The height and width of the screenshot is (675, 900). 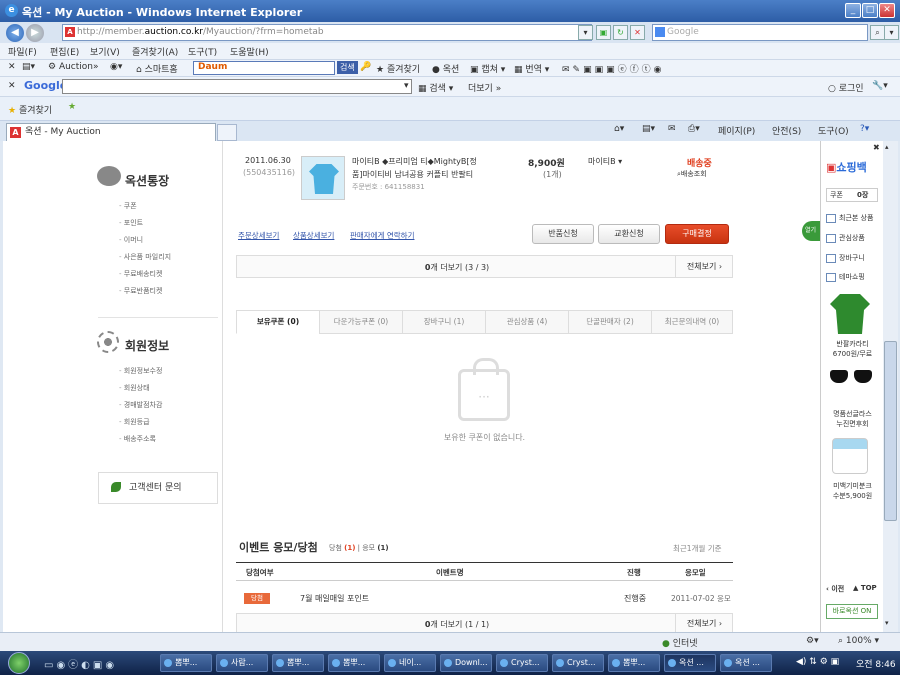 I want to click on compat-view-icon: ▣, so click(x=603, y=32).